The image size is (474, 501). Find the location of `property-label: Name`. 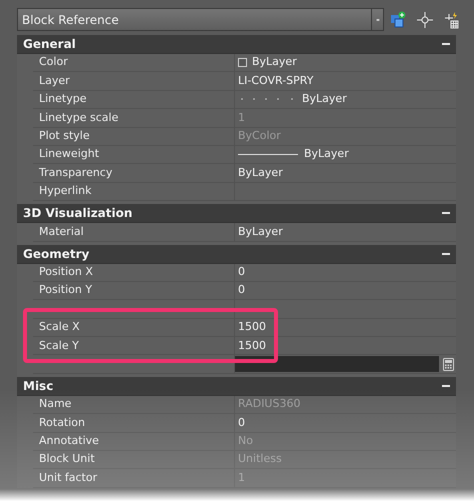

property-label: Name is located at coordinates (55, 404).